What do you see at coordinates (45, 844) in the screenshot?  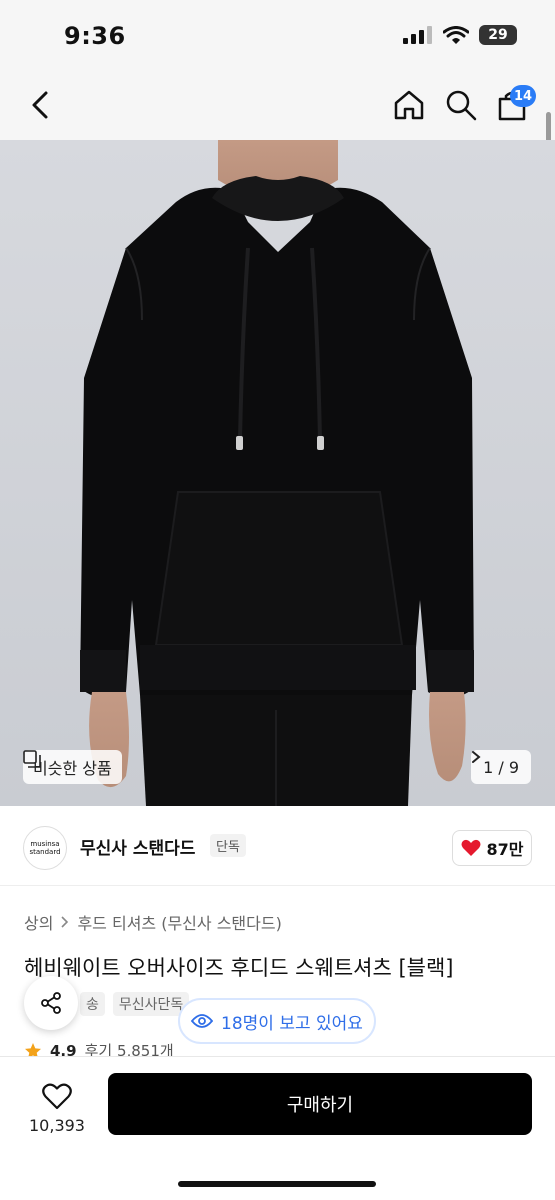 I see `brand-logo-top: musinsa` at bounding box center [45, 844].